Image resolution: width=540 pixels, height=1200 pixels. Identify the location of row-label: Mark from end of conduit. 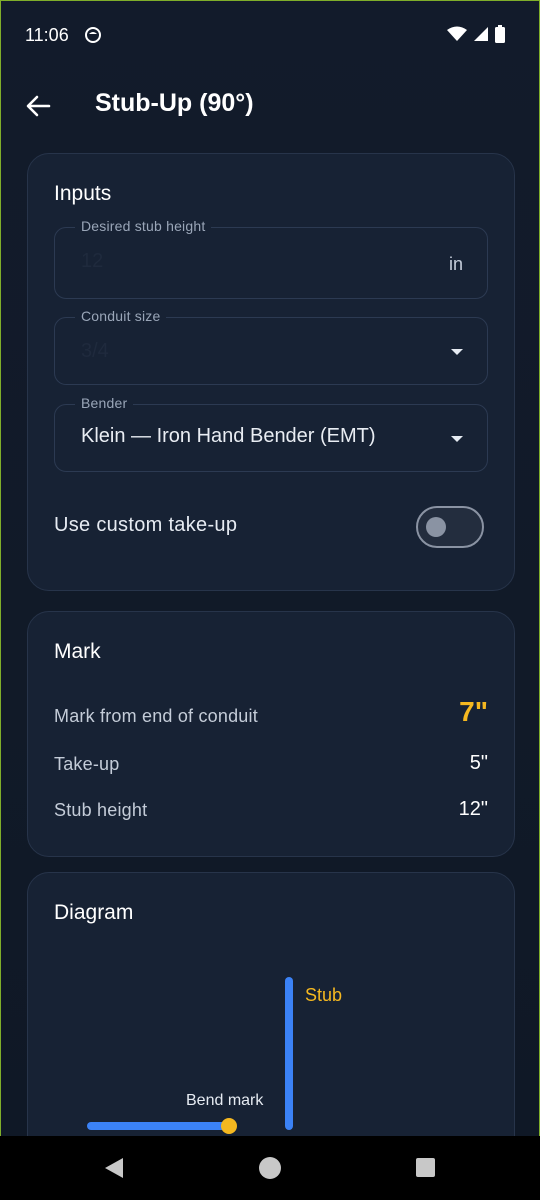
(156, 716).